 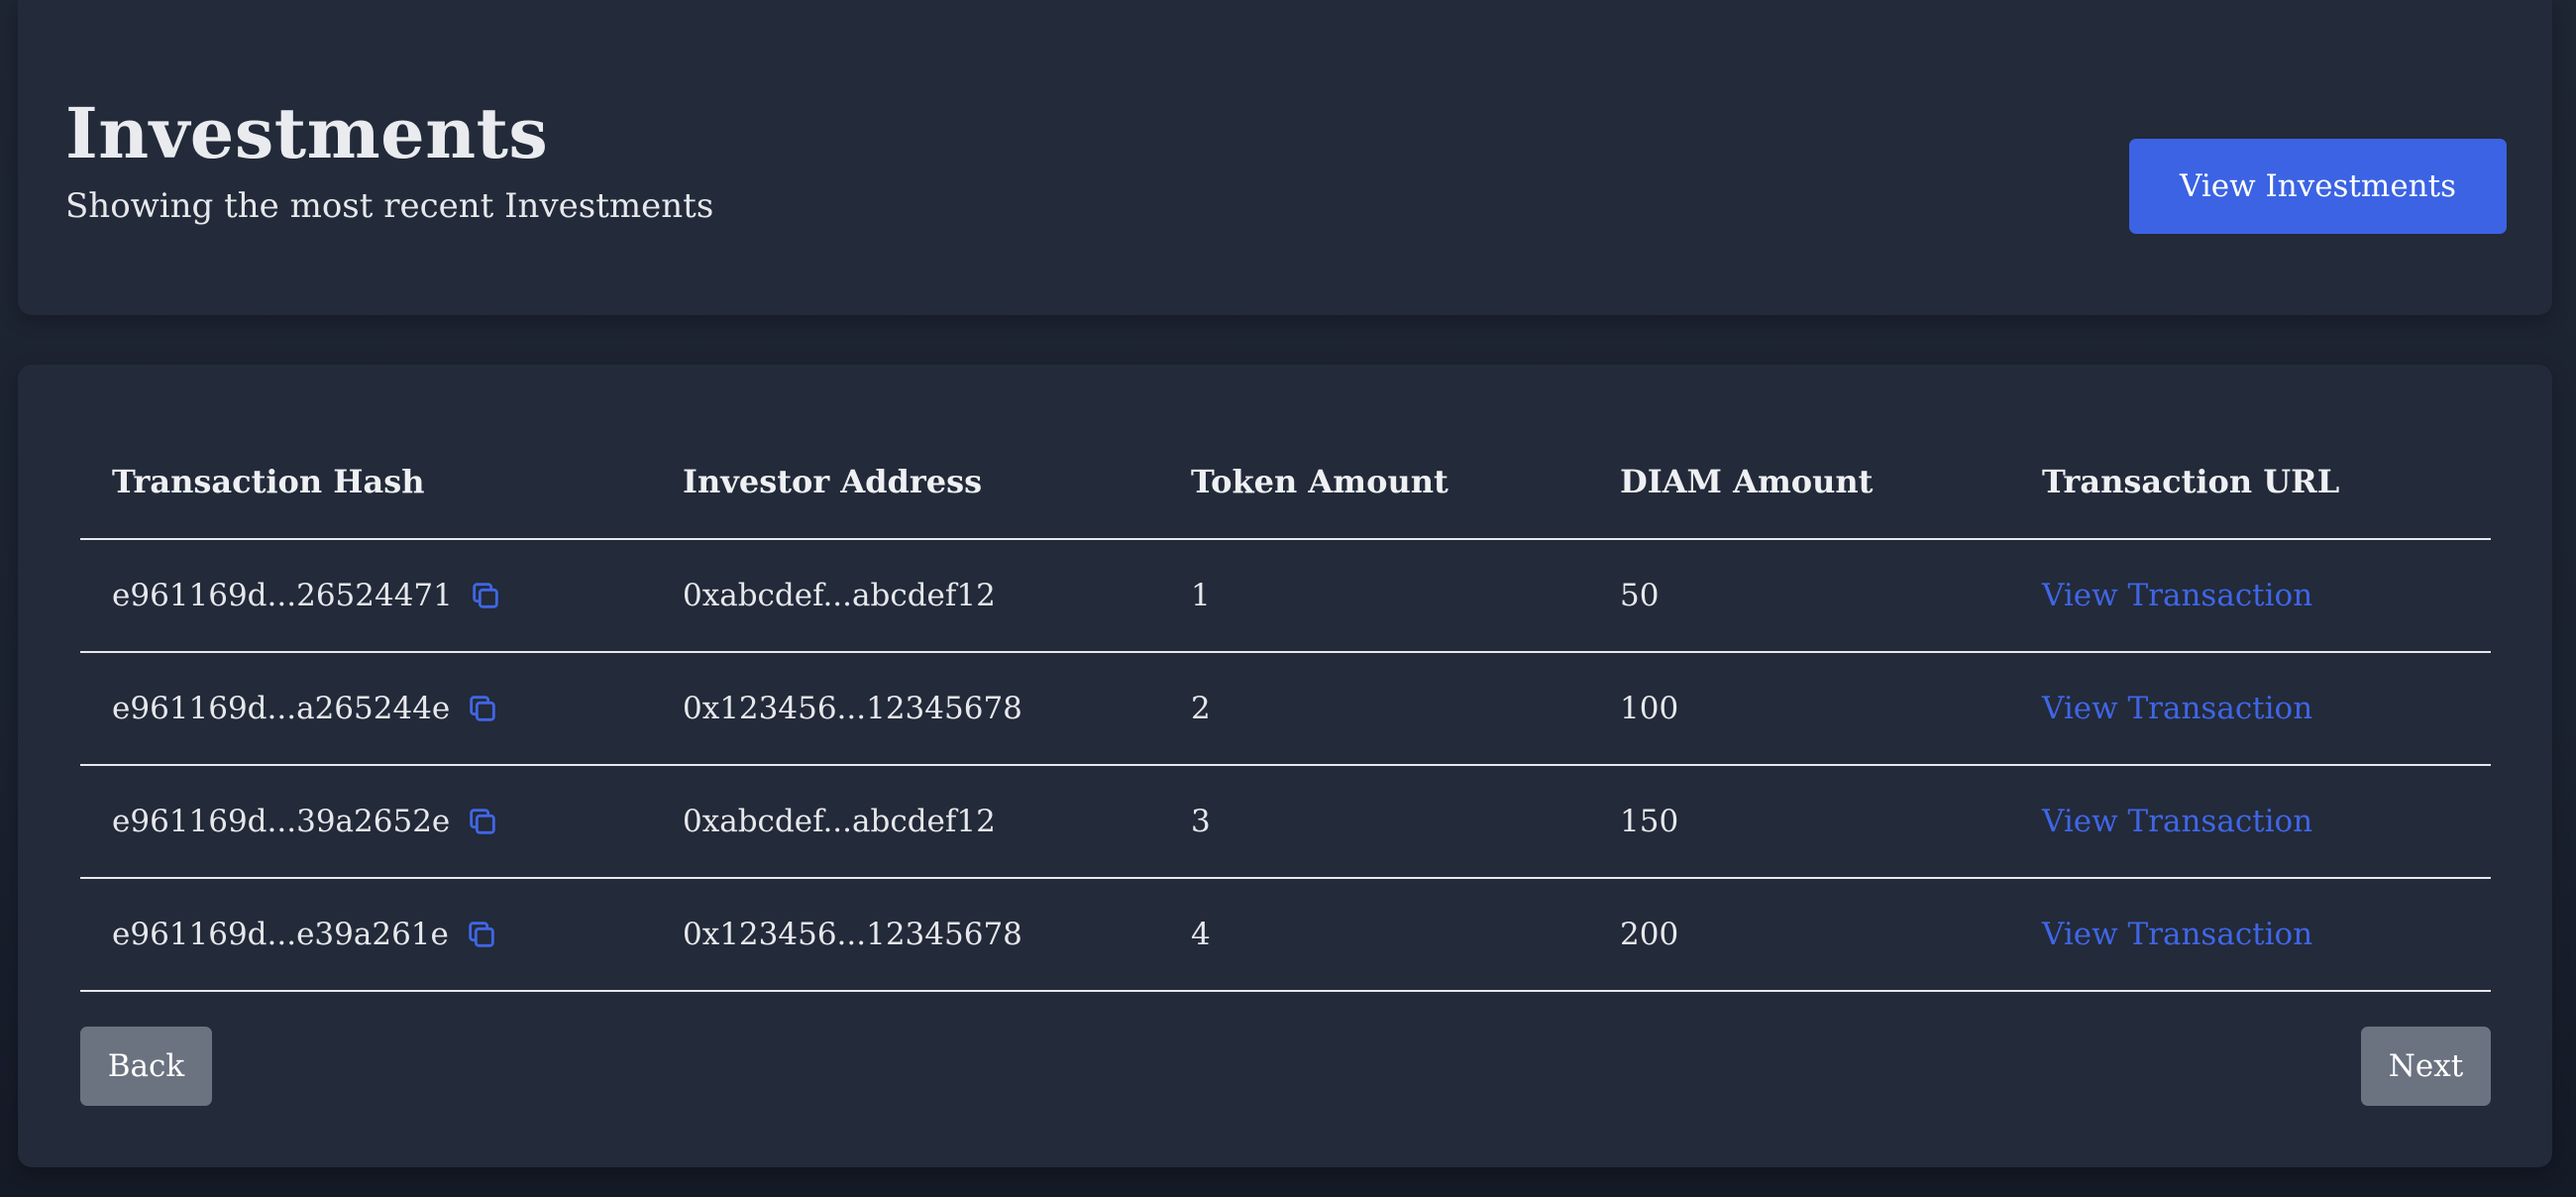 I want to click on transaction-hash-cell: e961169d...26524471, so click(x=365, y=596).